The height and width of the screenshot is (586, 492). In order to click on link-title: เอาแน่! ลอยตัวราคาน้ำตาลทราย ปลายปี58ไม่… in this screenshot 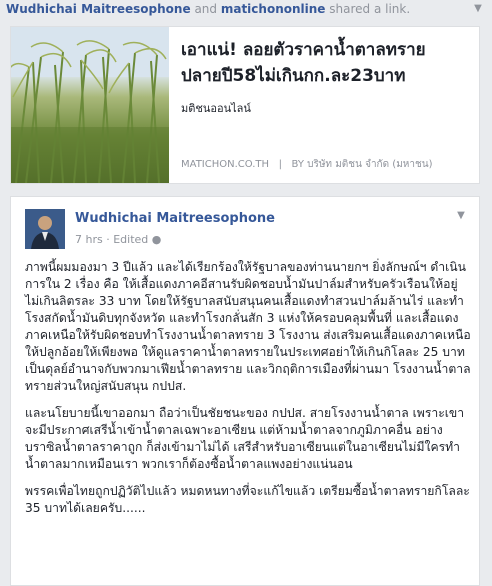, I will do `click(326, 63)`.